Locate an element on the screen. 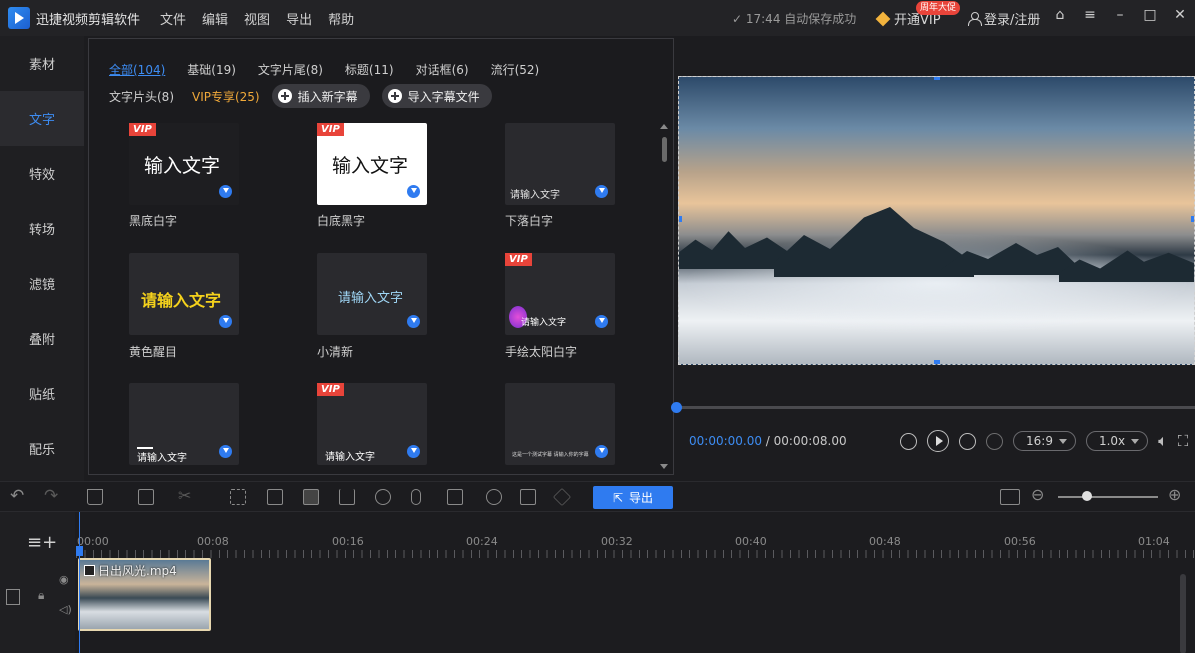 The width and height of the screenshot is (1195, 653). mosaic-icon is located at coordinates (311, 497).